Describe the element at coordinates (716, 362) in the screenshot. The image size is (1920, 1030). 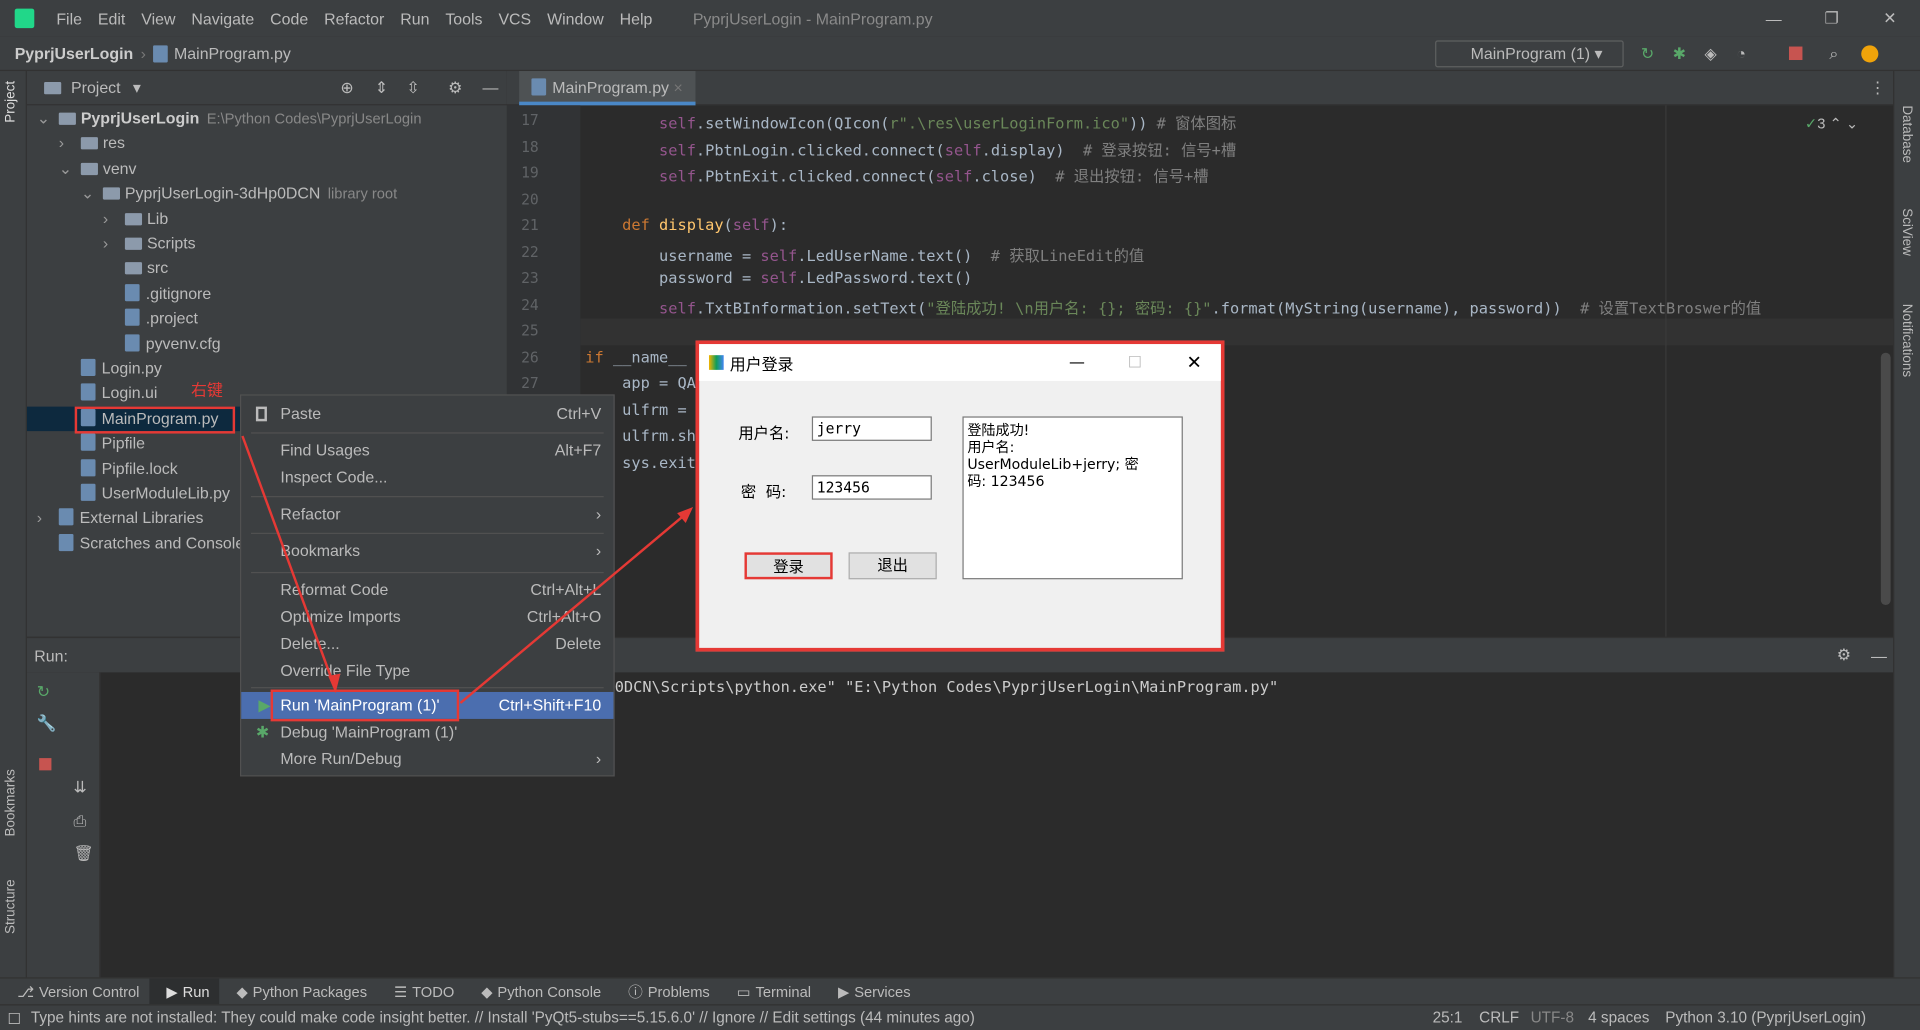
I see `app-icon` at that location.